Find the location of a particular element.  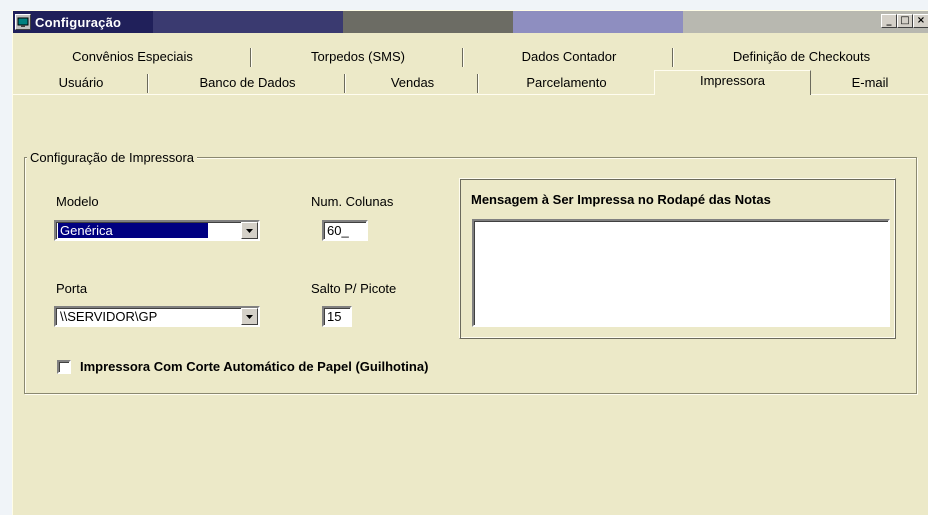

tab-label: Banco de Dados is located at coordinates (247, 82).